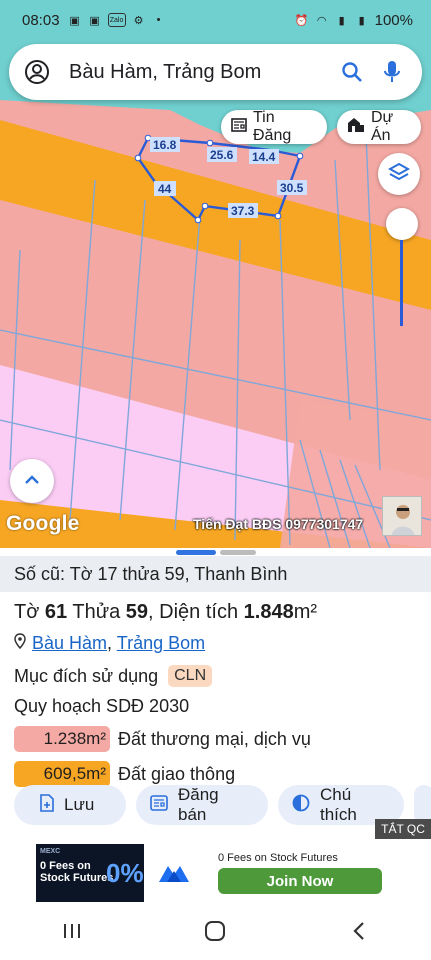 The image size is (431, 960). I want to click on home-icon, so click(215, 933).